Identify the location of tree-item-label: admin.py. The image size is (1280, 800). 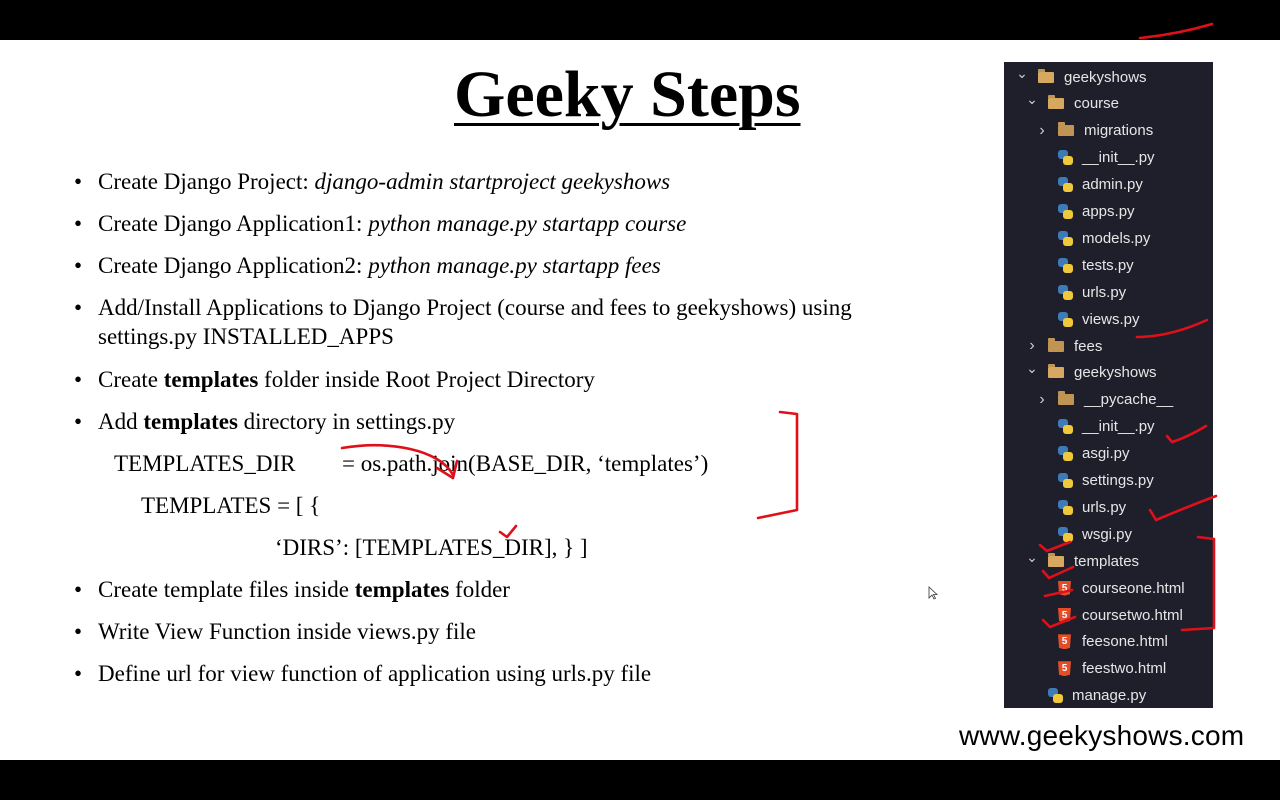
(1112, 185).